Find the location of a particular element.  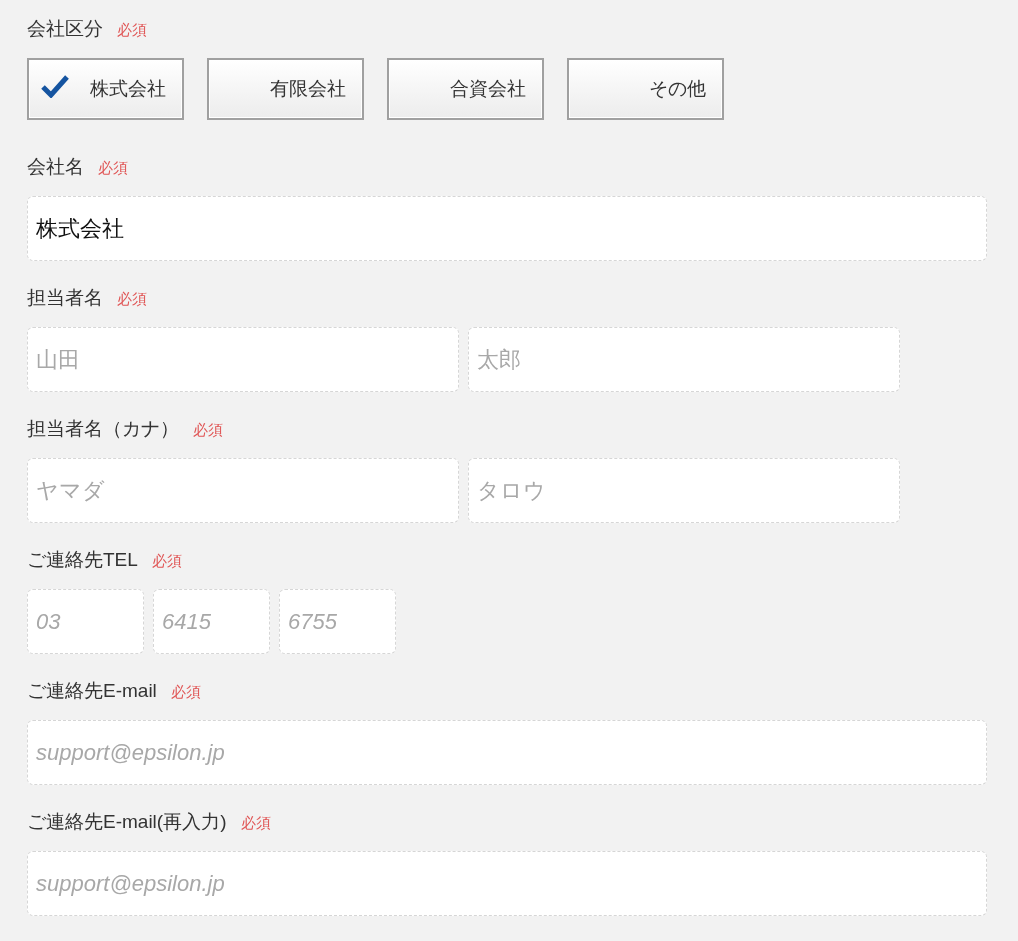

option-button: 有限会社 is located at coordinates (285, 89).